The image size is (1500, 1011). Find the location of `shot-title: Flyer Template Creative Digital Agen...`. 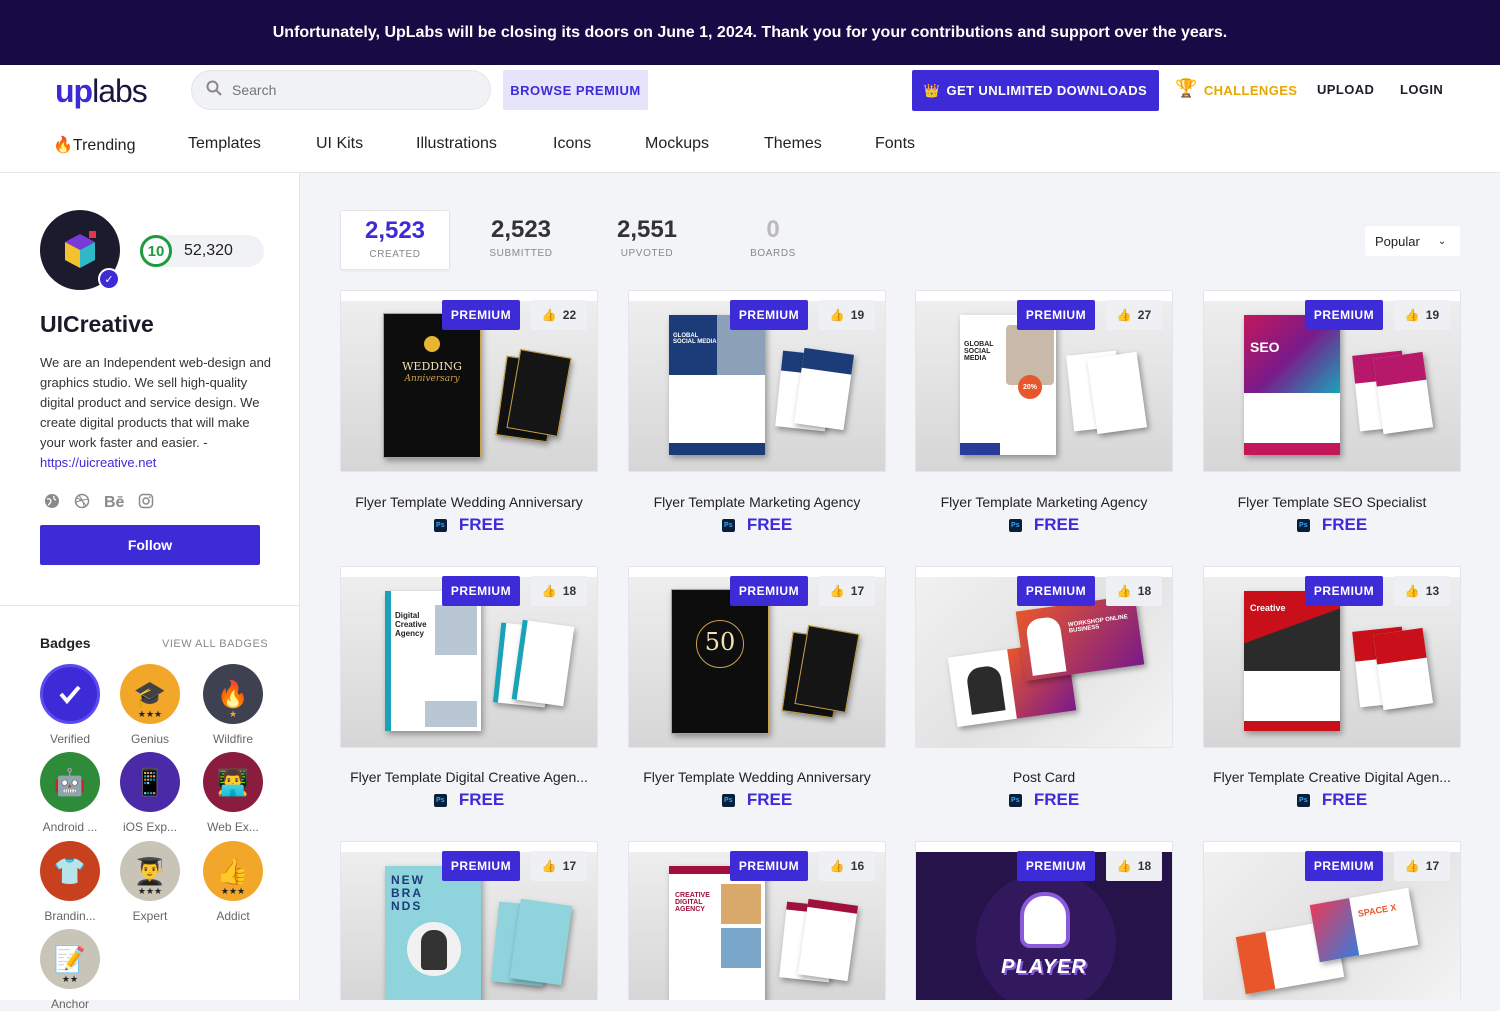

shot-title: Flyer Template Creative Digital Agen... is located at coordinates (1332, 777).